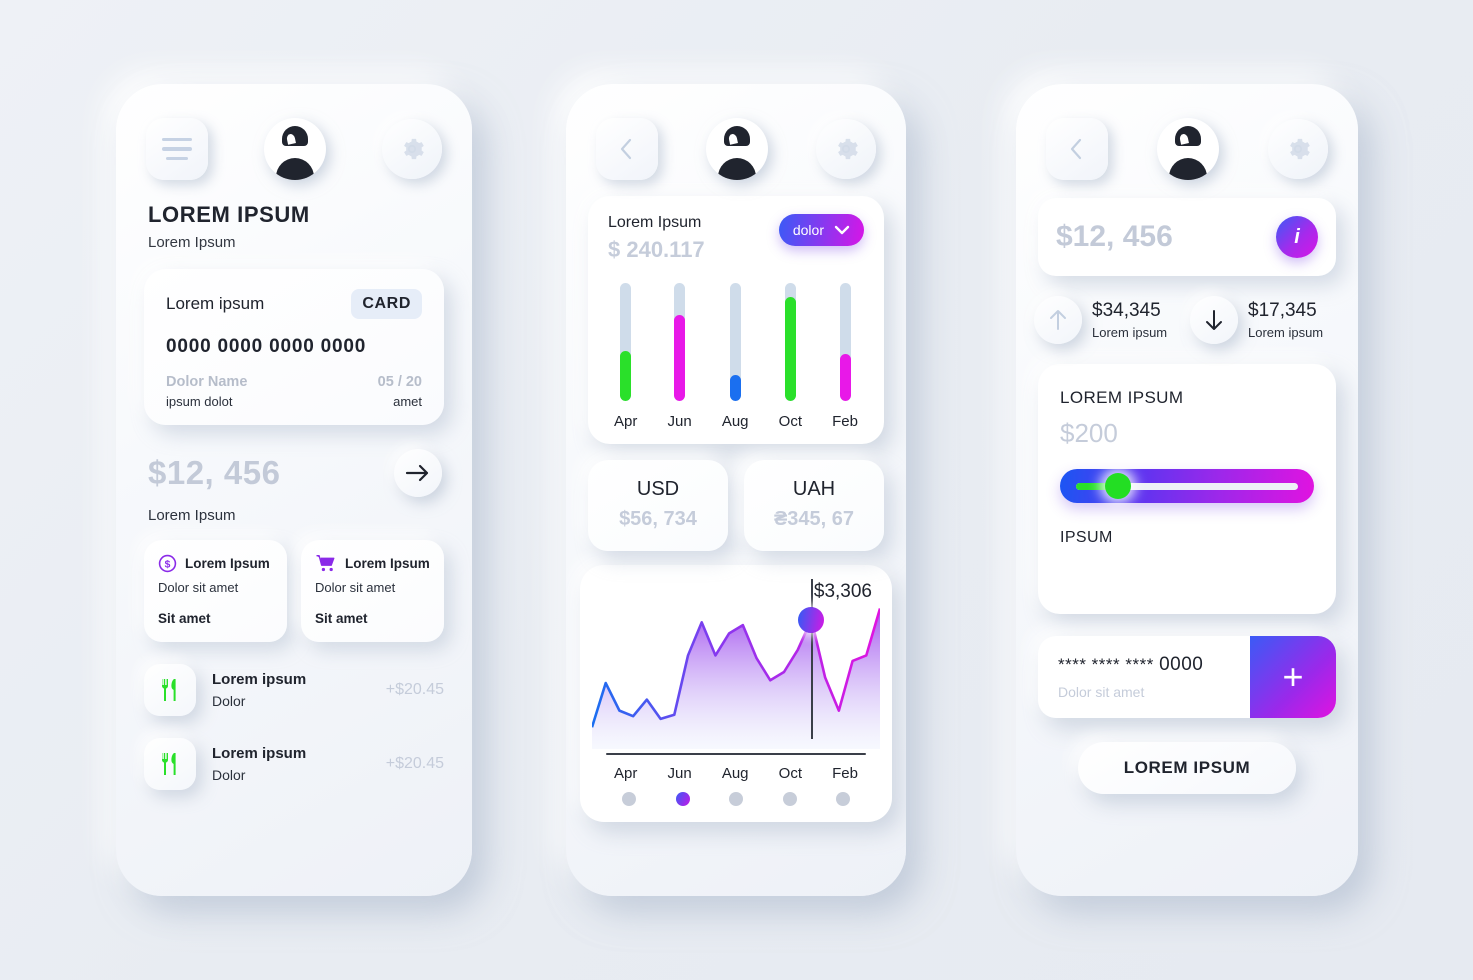 The height and width of the screenshot is (980, 1473). I want to click on line-chart-panel: $3,306 Apr Jun Aug Oct Feb, so click(736, 693).